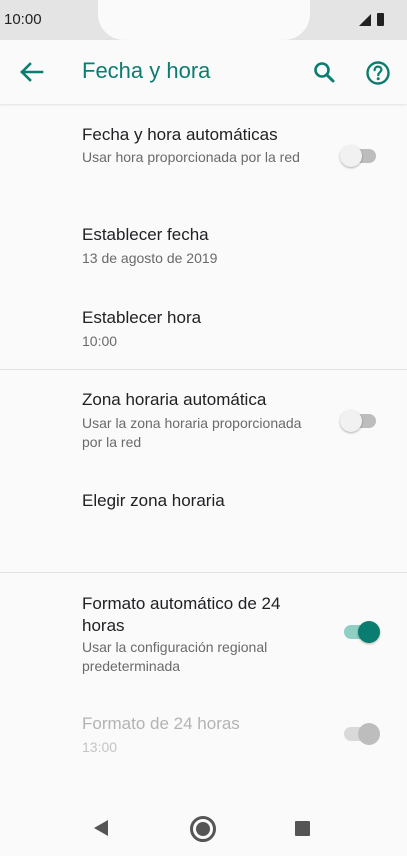  I want to click on navigation-bar, so click(203, 828).